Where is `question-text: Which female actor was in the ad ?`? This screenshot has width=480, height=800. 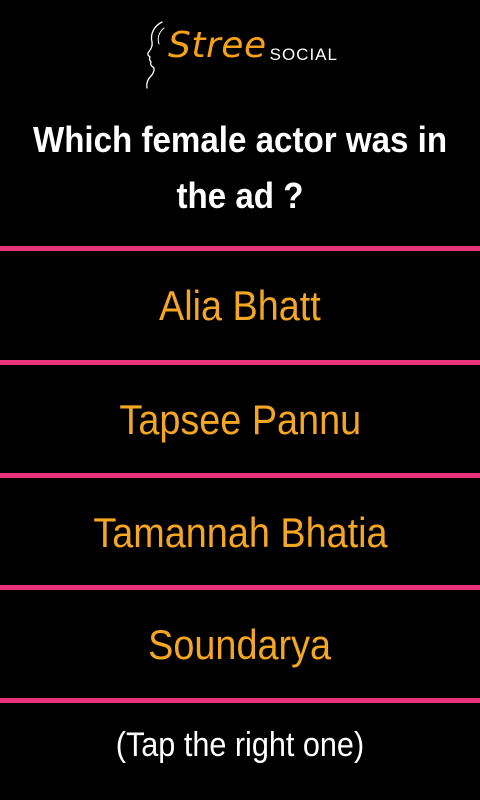
question-text: Which female actor was in the ad ? is located at coordinates (240, 167).